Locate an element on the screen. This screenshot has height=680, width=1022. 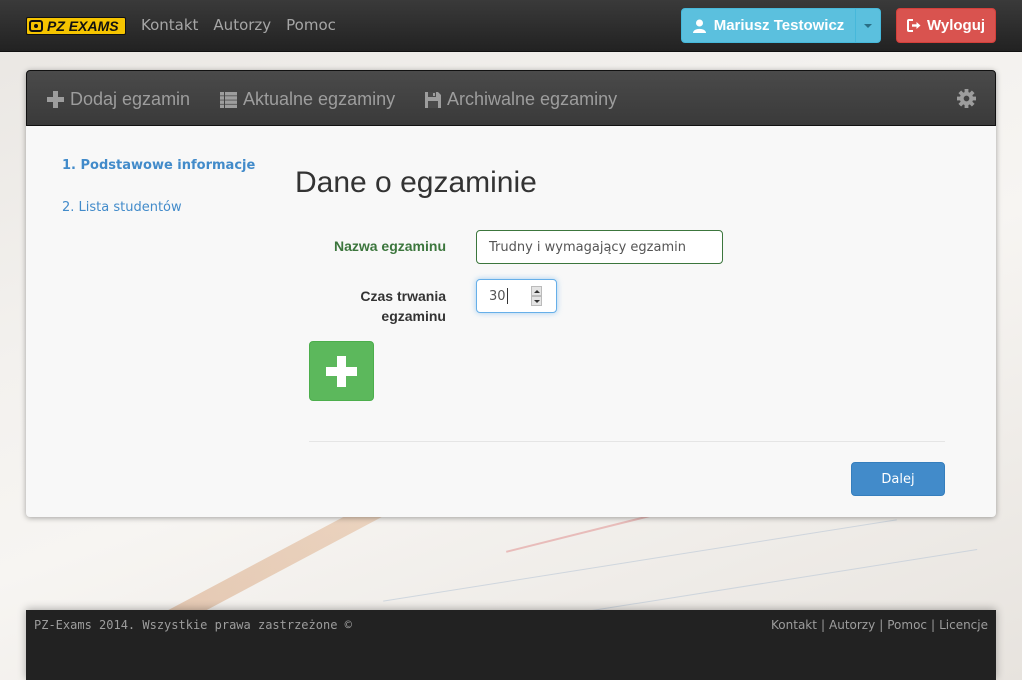
logout-button: Wyloguj is located at coordinates (946, 25).